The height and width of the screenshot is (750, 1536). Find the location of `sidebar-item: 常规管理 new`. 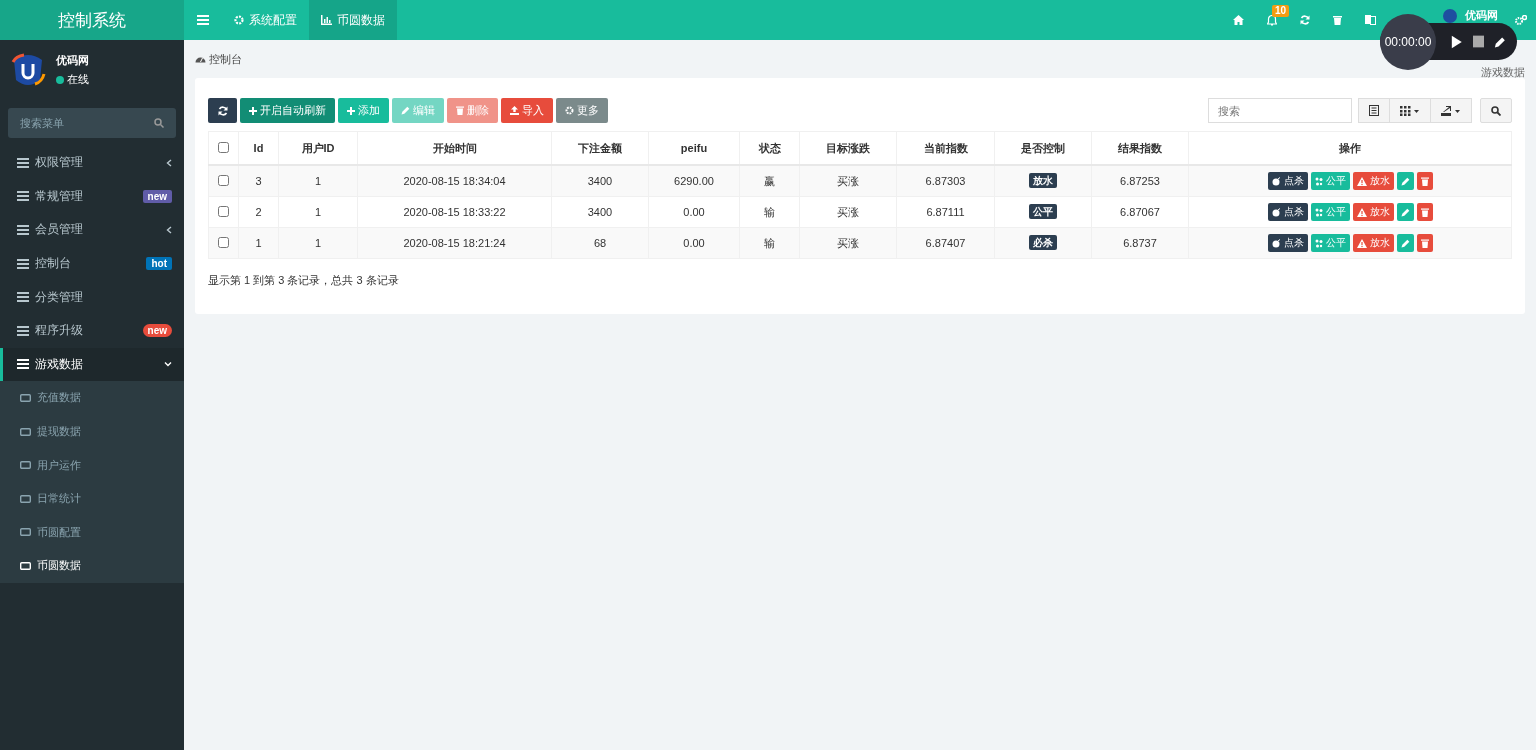

sidebar-item: 常规管理 new is located at coordinates (92, 196).